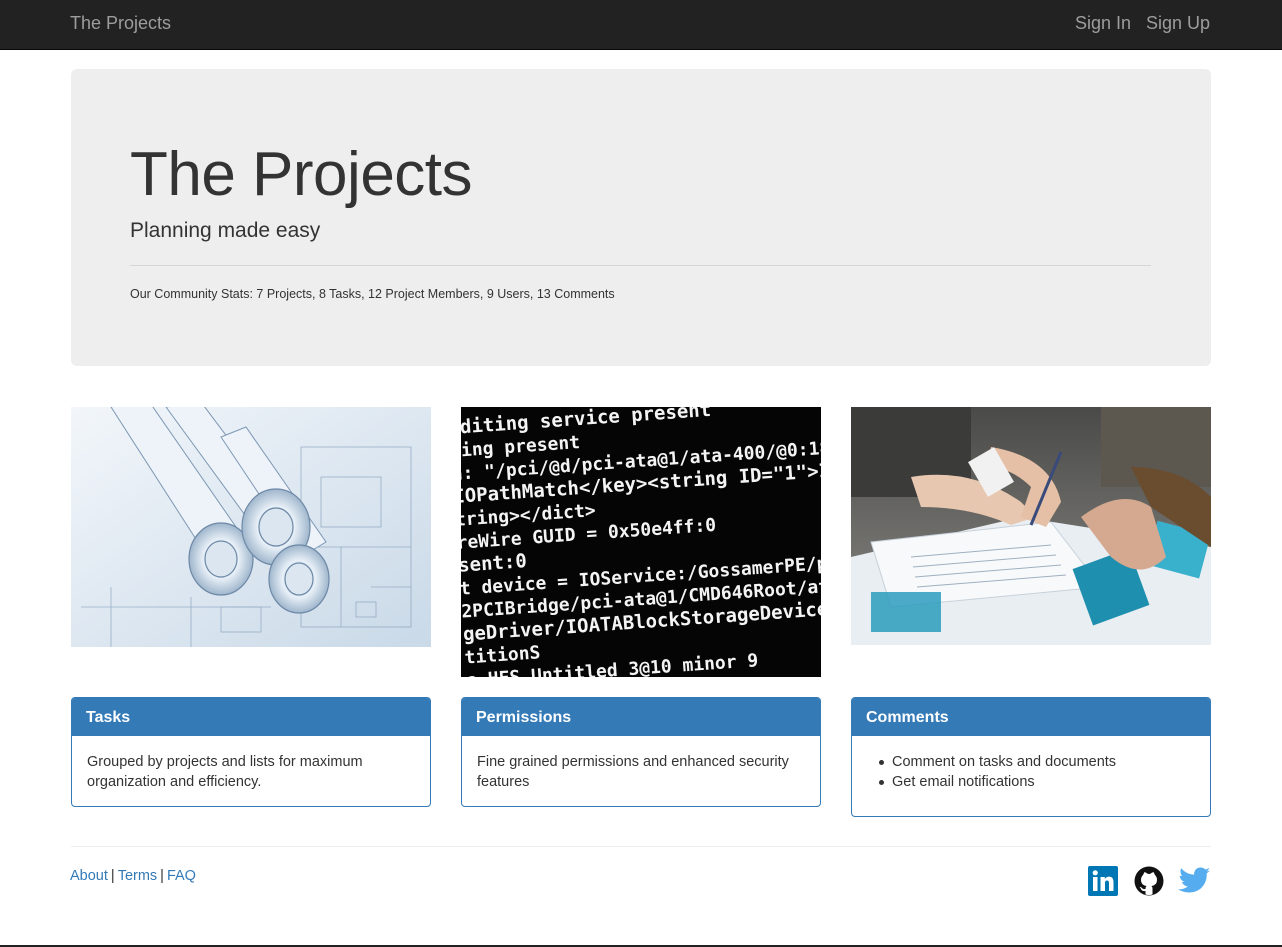  What do you see at coordinates (251, 717) in the screenshot?
I see `panel-title: Tasks` at bounding box center [251, 717].